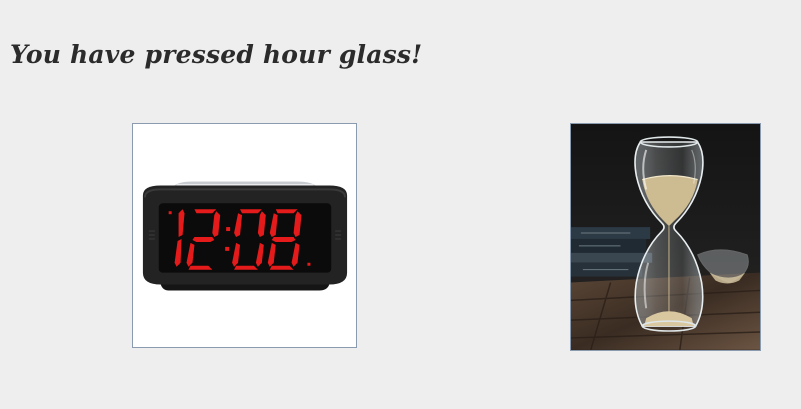 This screenshot has width=801, height=409. I want to click on status-message: You have pressed hour glass!, so click(216, 54).